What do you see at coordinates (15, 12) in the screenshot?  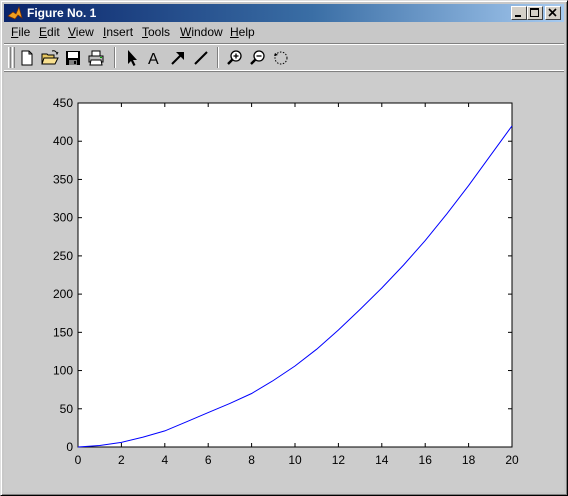 I see `matlab-logo-icon` at bounding box center [15, 12].